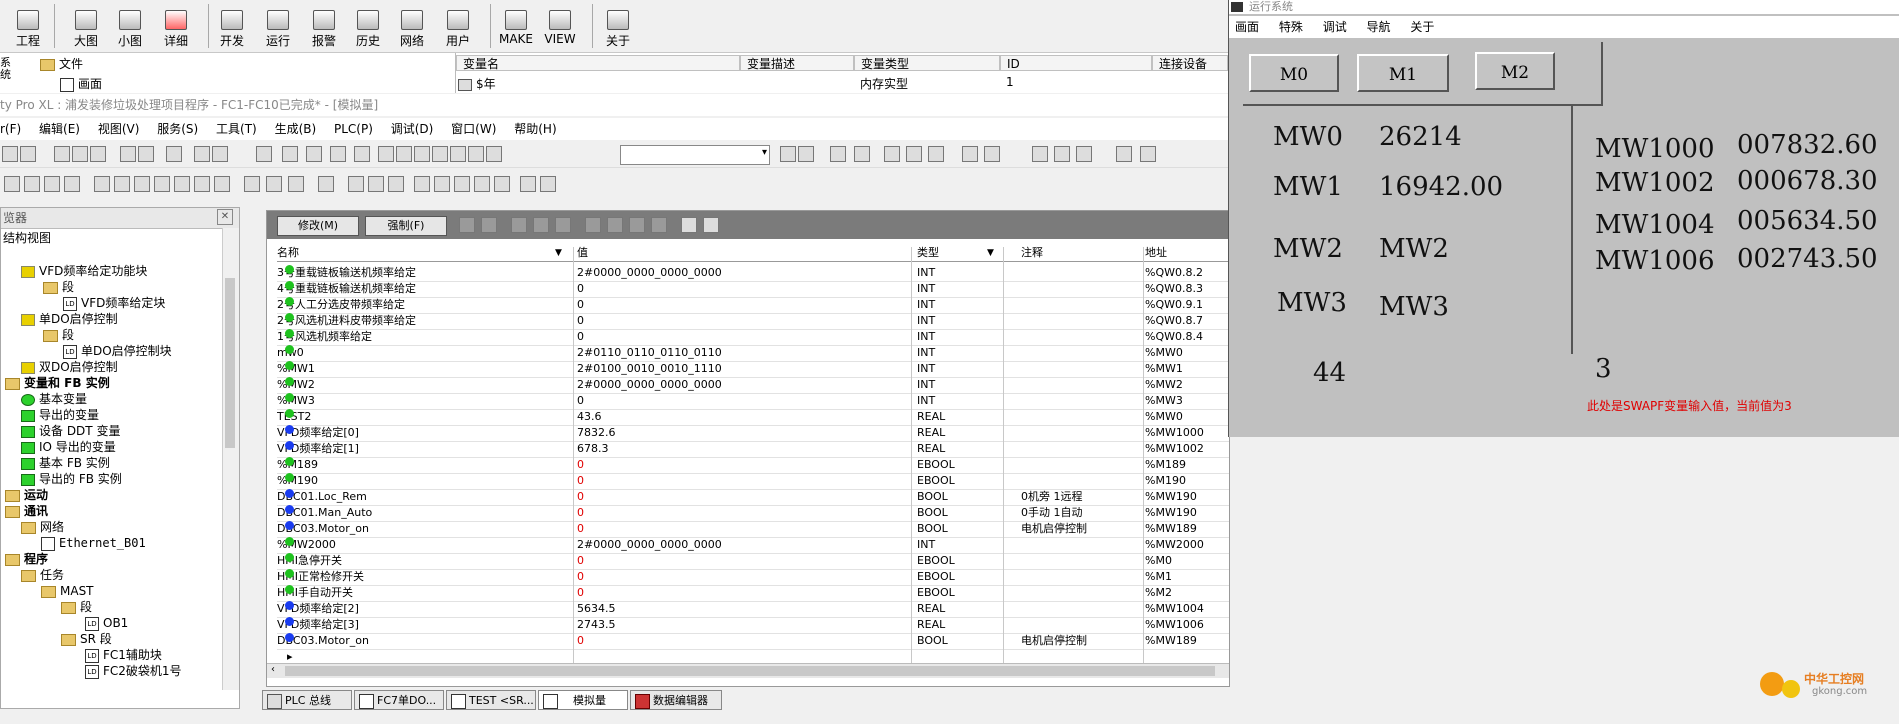 Image resolution: width=1899 pixels, height=724 pixels. Describe the element at coordinates (69, 319) in the screenshot. I see `tree-item-single-do: 单DO启停控制` at that location.